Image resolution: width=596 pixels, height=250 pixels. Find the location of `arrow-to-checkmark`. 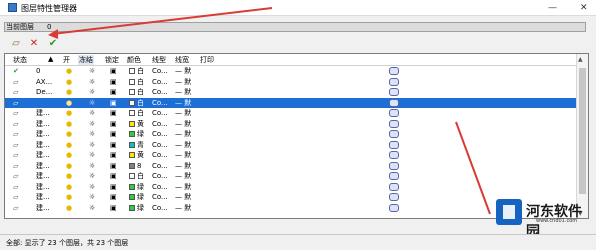

arrow-to-checkmark is located at coordinates (162, 21).